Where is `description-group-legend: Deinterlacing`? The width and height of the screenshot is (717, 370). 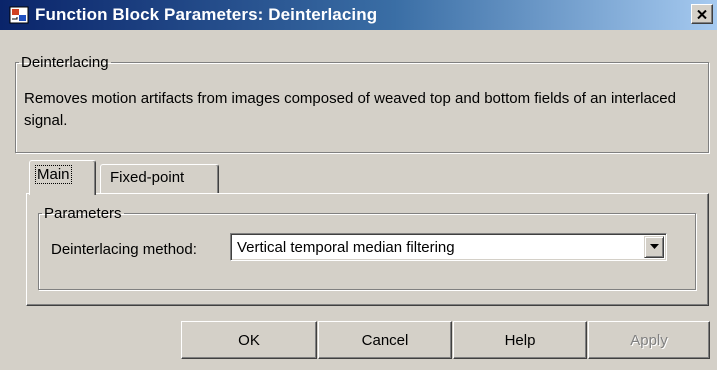
description-group-legend: Deinterlacing is located at coordinates (65, 62).